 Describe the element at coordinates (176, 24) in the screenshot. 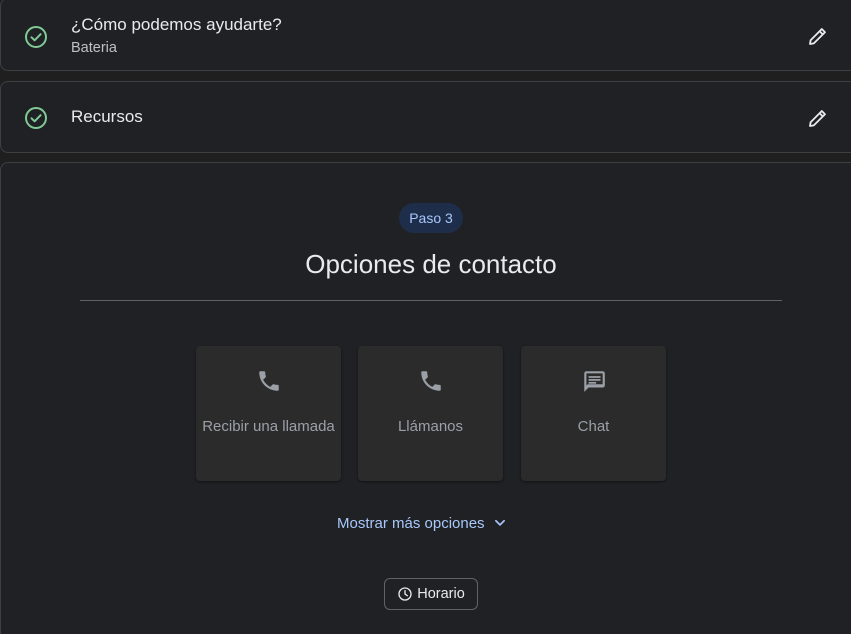

I see `step-title: ¿Cómo podemos ayudarte?` at that location.